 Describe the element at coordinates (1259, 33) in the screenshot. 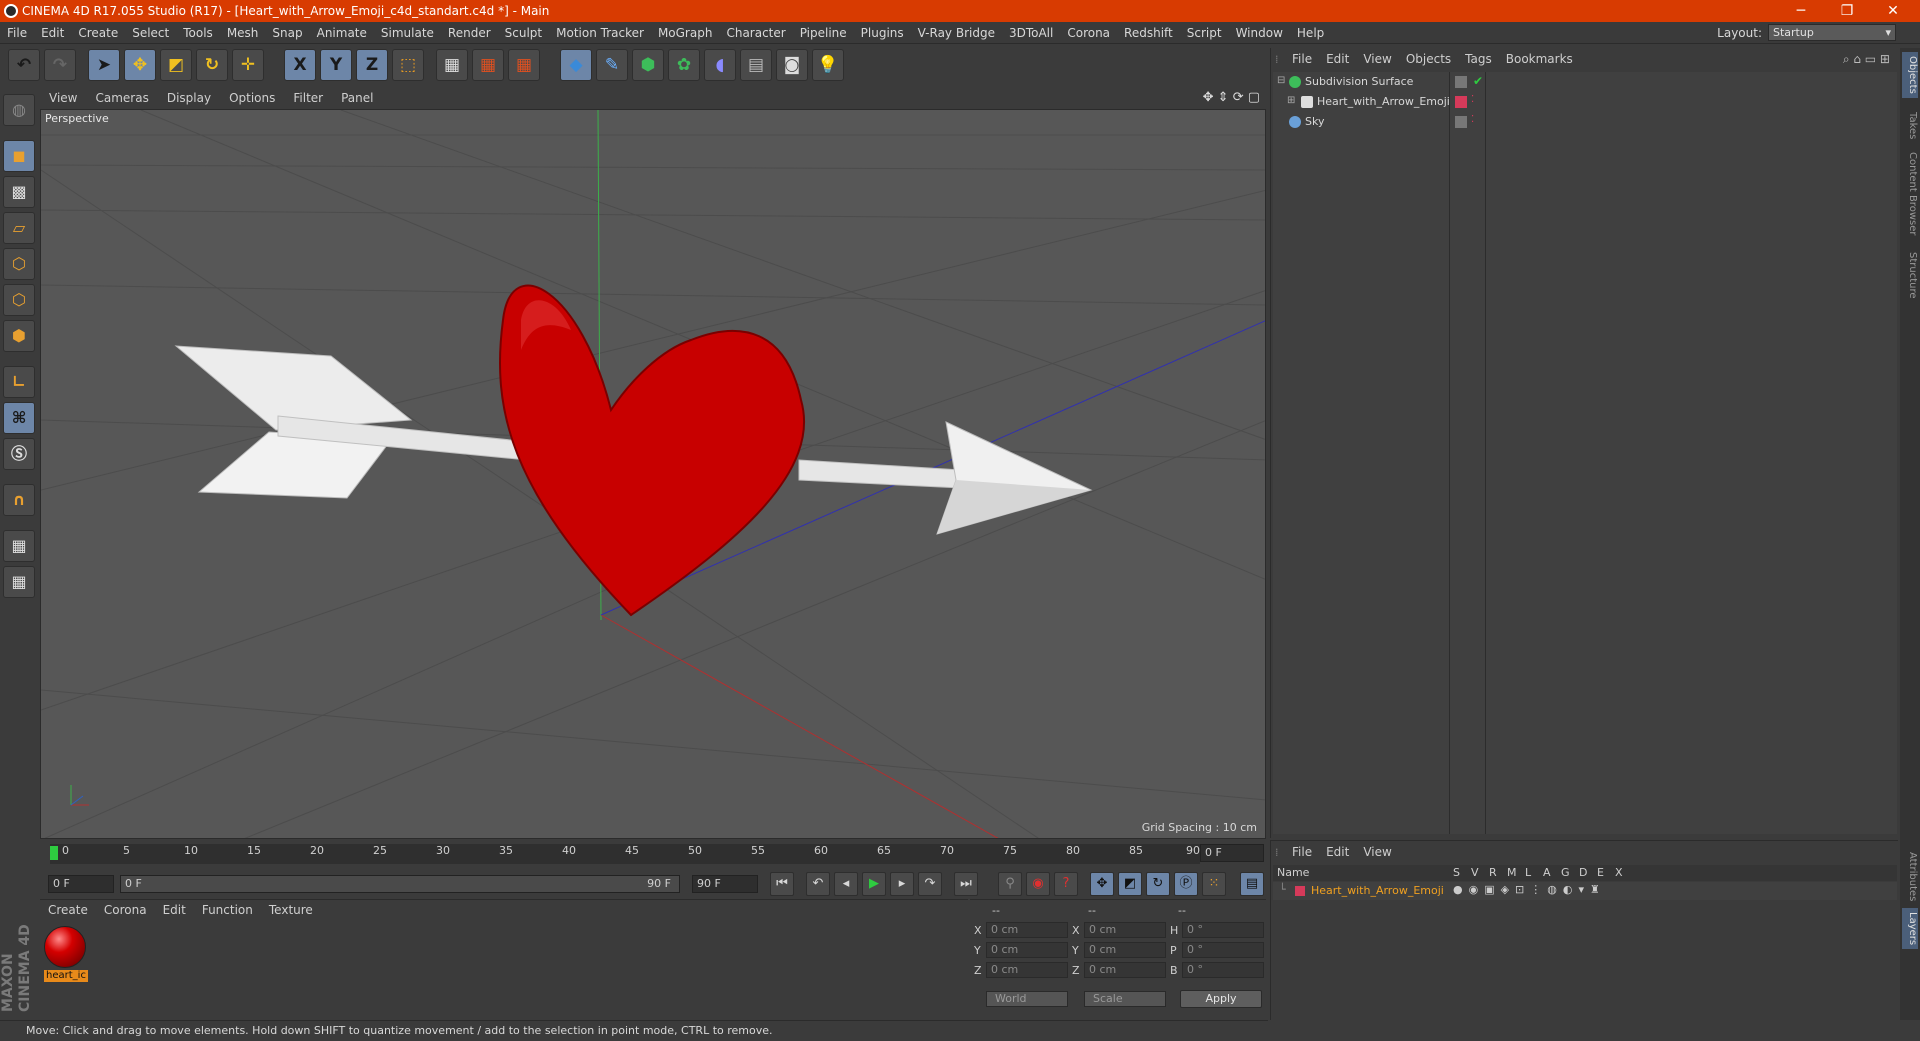

I see `menu-window: Window` at that location.